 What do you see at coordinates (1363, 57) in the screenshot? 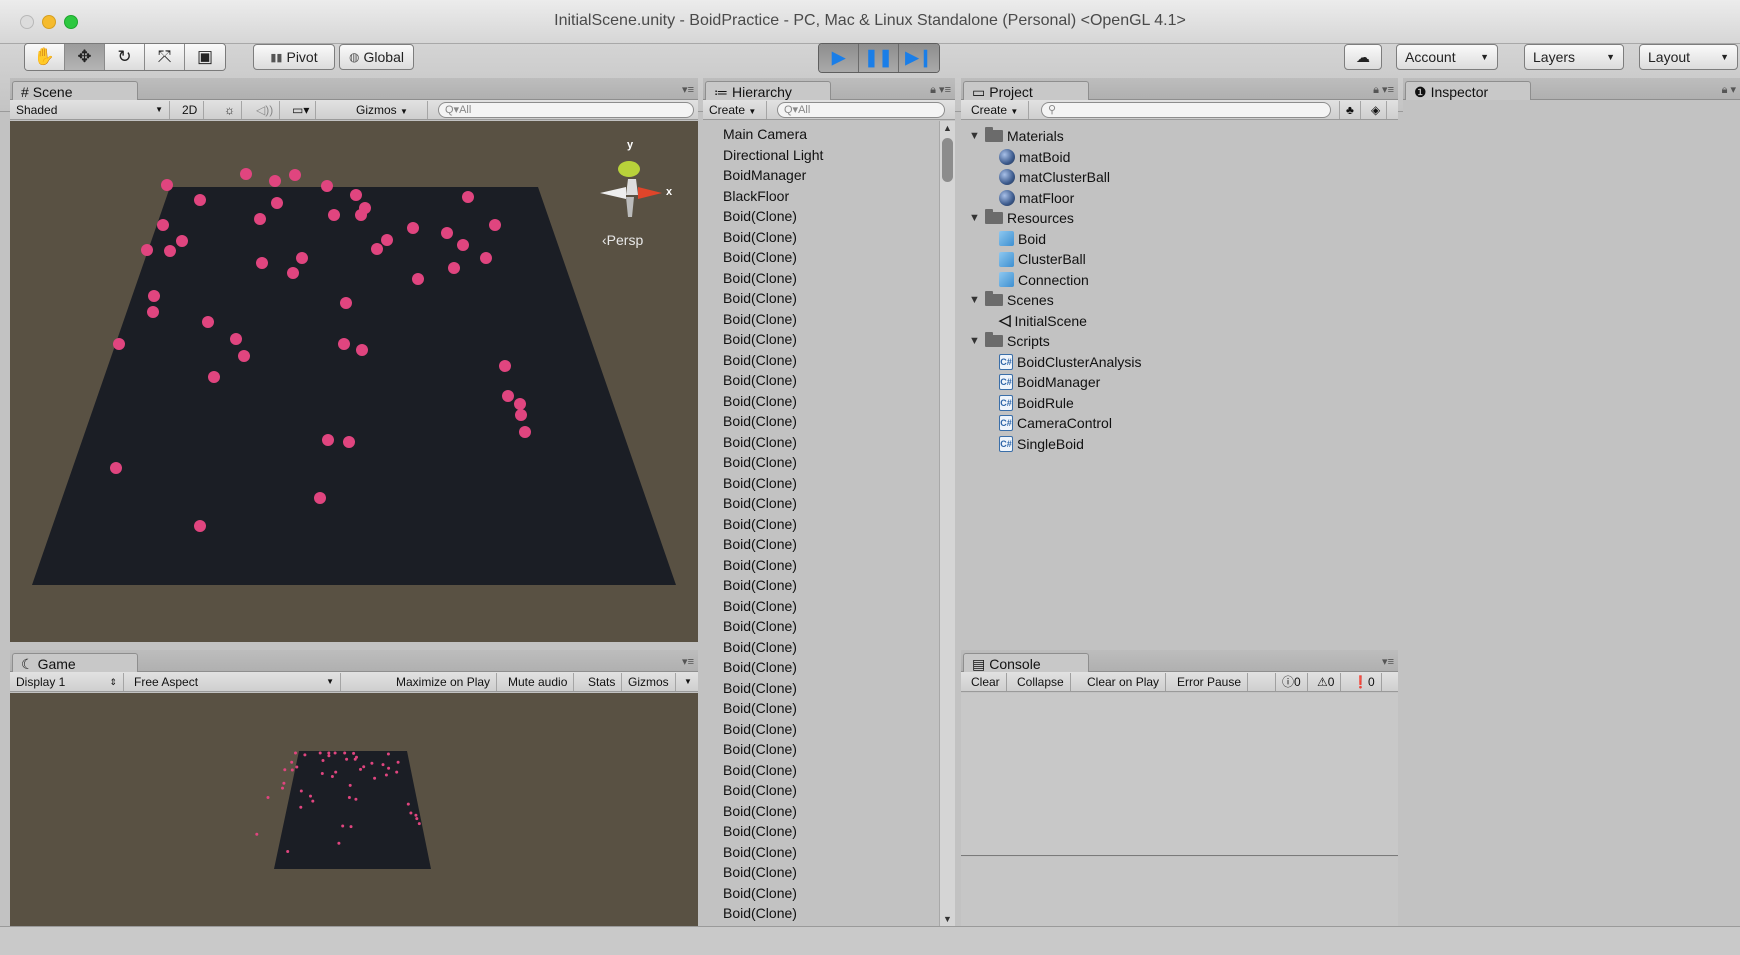
I see `cloud-button: ☁` at bounding box center [1363, 57].